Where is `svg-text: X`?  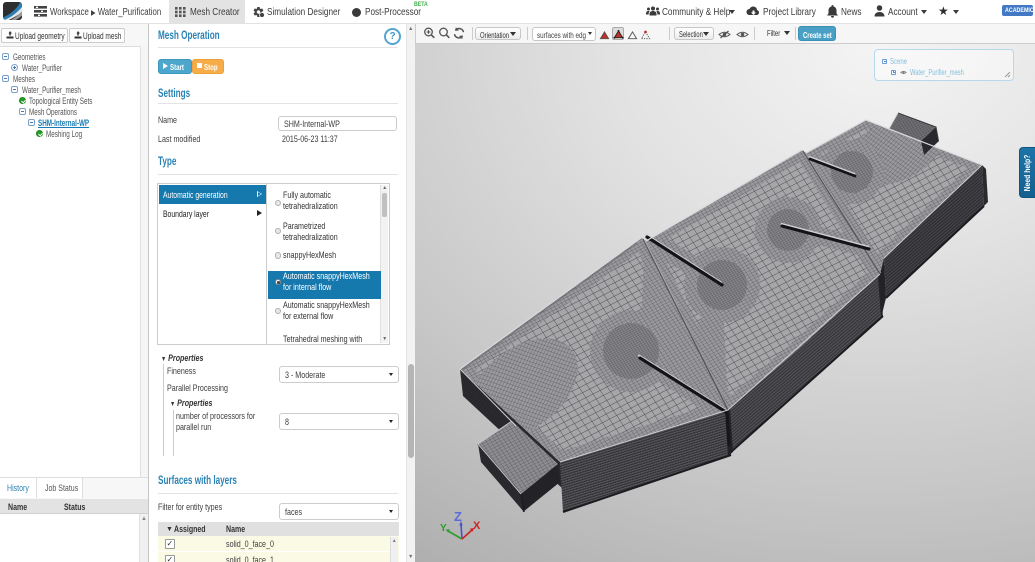
svg-text: X is located at coordinates (477, 526).